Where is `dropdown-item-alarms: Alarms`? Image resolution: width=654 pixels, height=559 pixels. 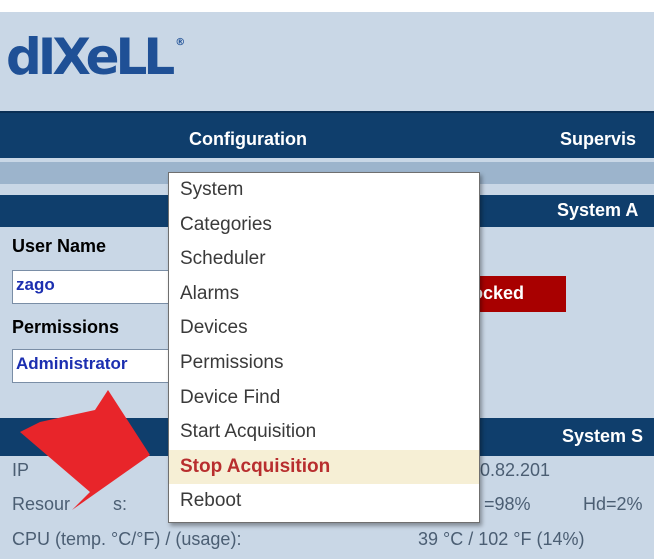
dropdown-item-alarms: Alarms is located at coordinates (324, 294).